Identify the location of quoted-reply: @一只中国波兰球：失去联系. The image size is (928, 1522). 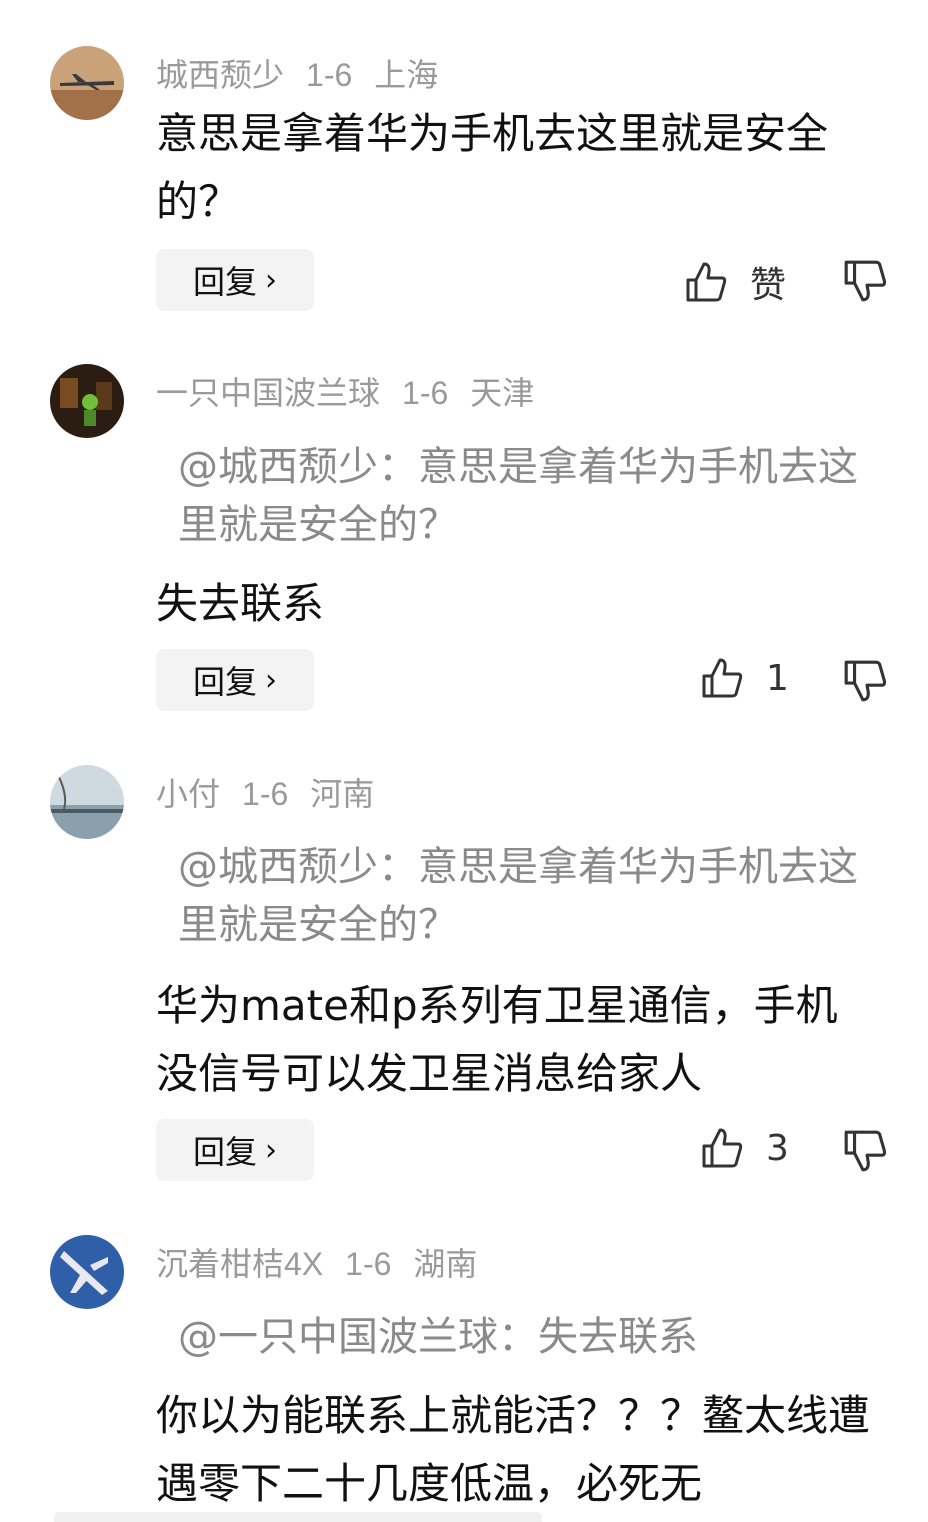
(523, 1337).